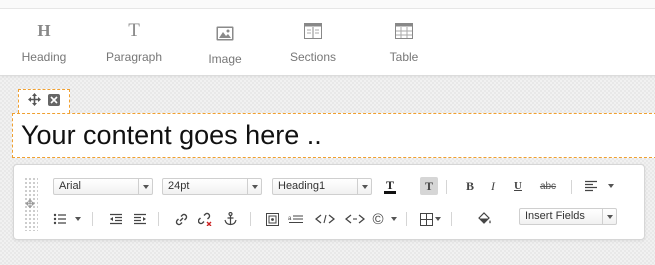  Describe the element at coordinates (327, 4) in the screenshot. I see `window-top-edge` at that location.